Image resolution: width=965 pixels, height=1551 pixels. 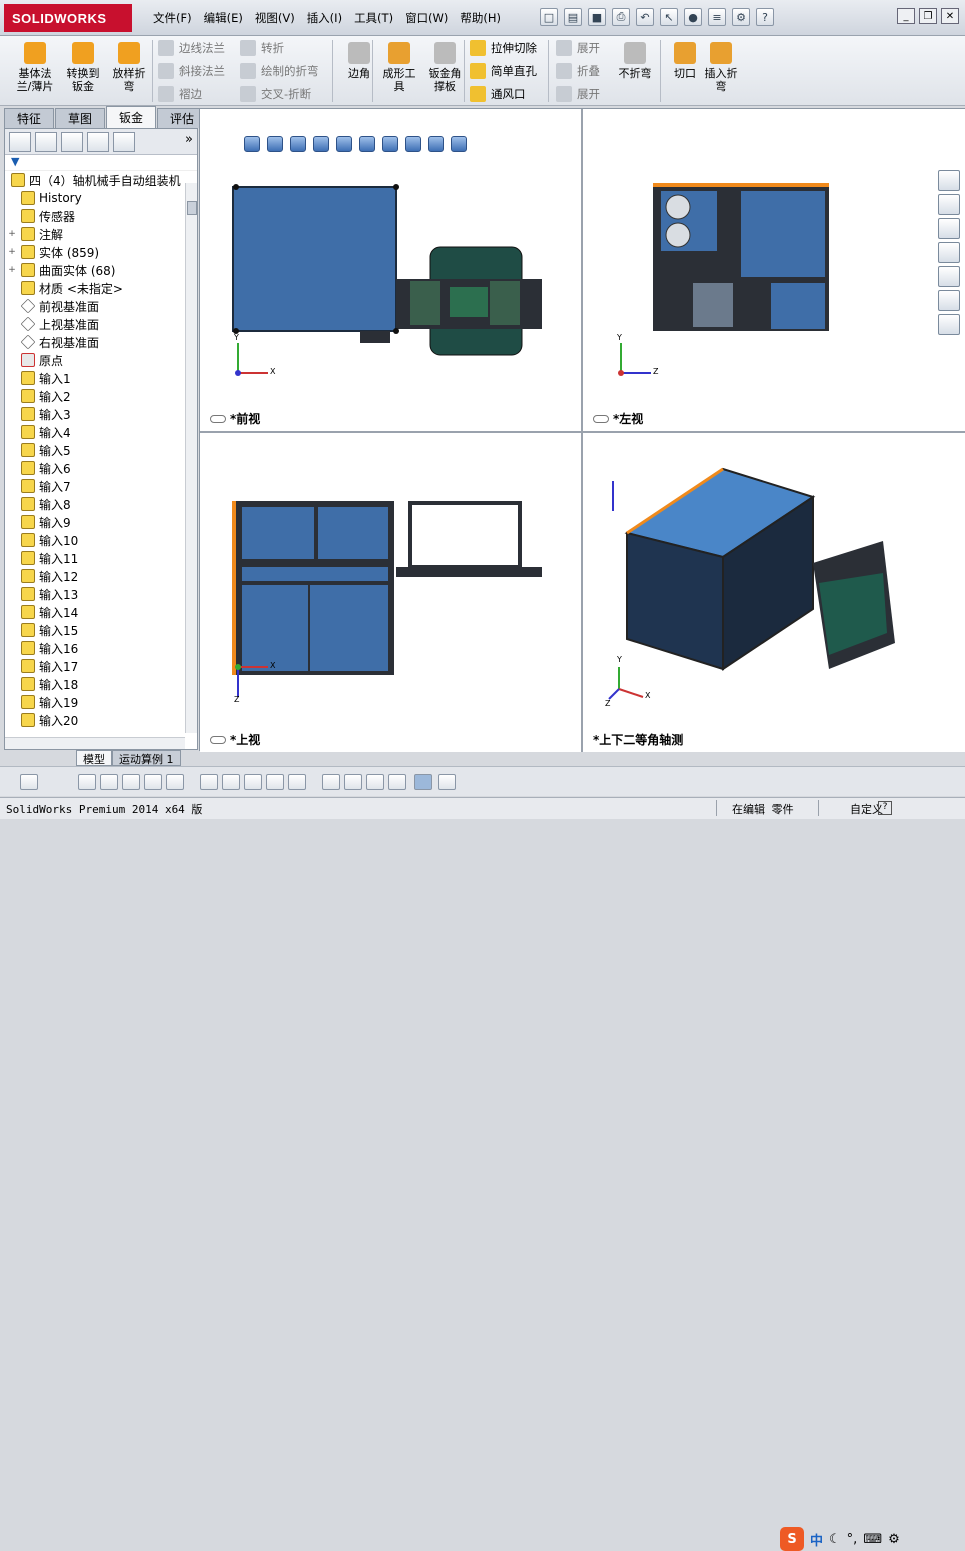 What do you see at coordinates (949, 300) in the screenshot?
I see `appearances-icon` at bounding box center [949, 300].